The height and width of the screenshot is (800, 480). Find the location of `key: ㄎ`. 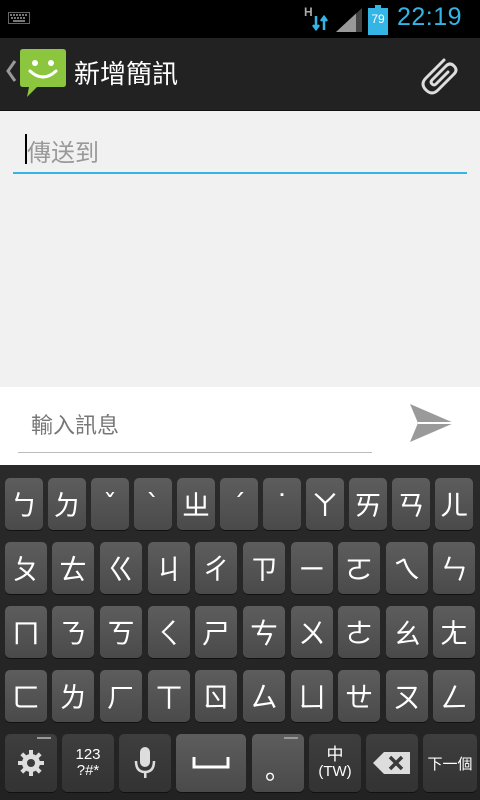

key: ㄎ is located at coordinates (121, 632).